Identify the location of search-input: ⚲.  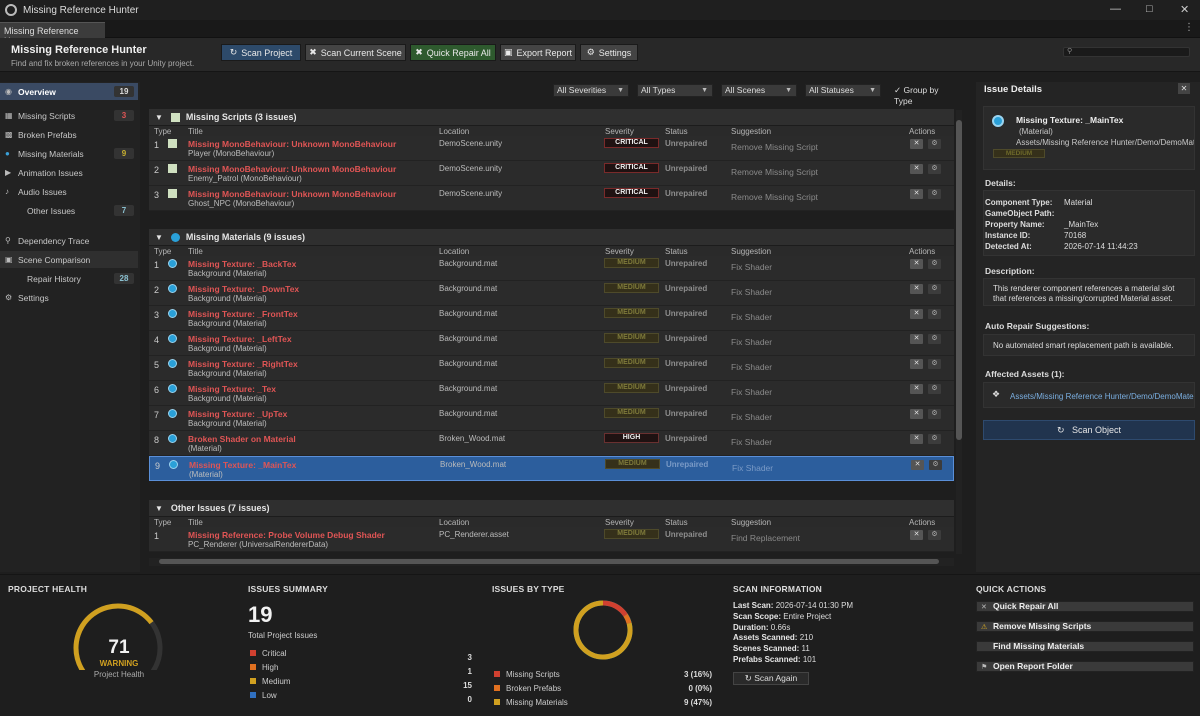
(1126, 52).